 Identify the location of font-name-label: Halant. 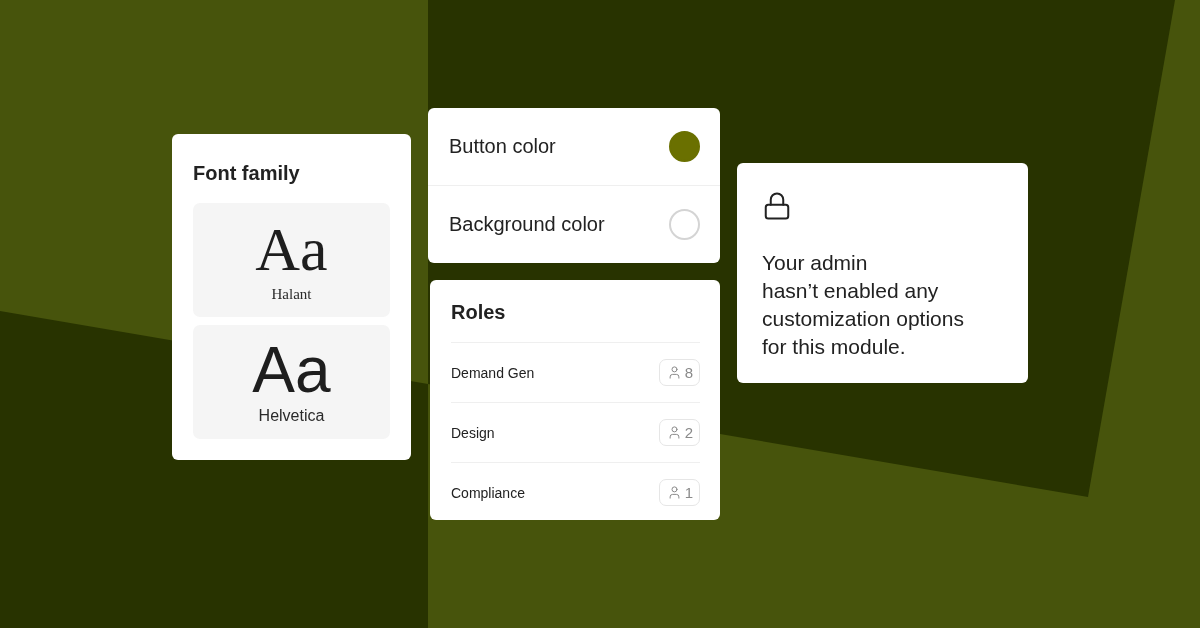
(291, 294).